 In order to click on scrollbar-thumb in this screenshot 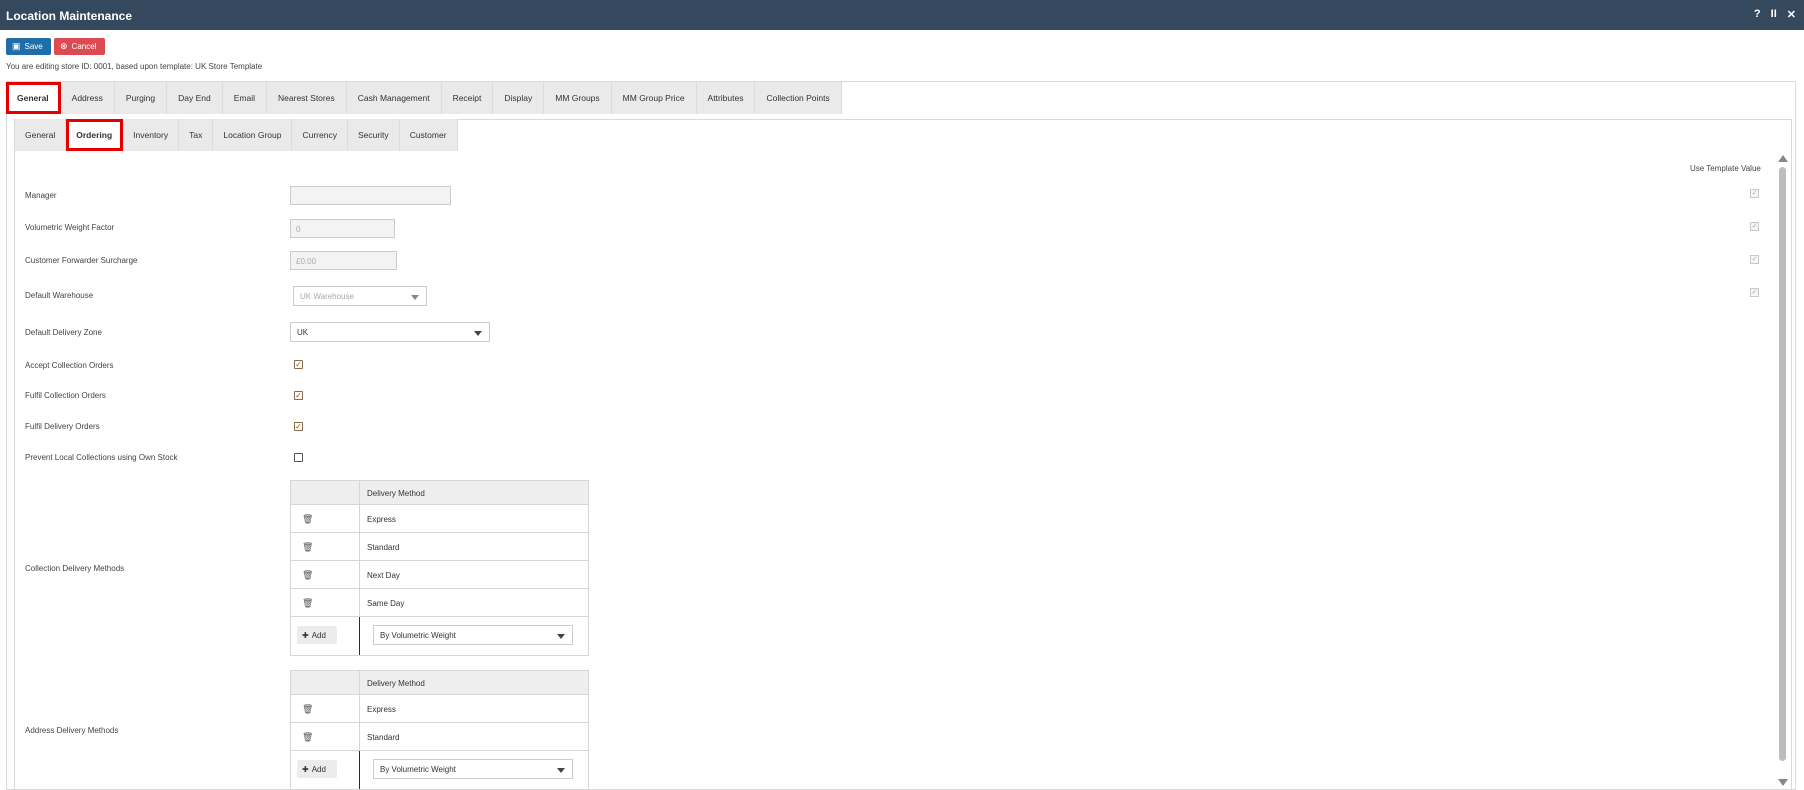, I will do `click(1782, 464)`.